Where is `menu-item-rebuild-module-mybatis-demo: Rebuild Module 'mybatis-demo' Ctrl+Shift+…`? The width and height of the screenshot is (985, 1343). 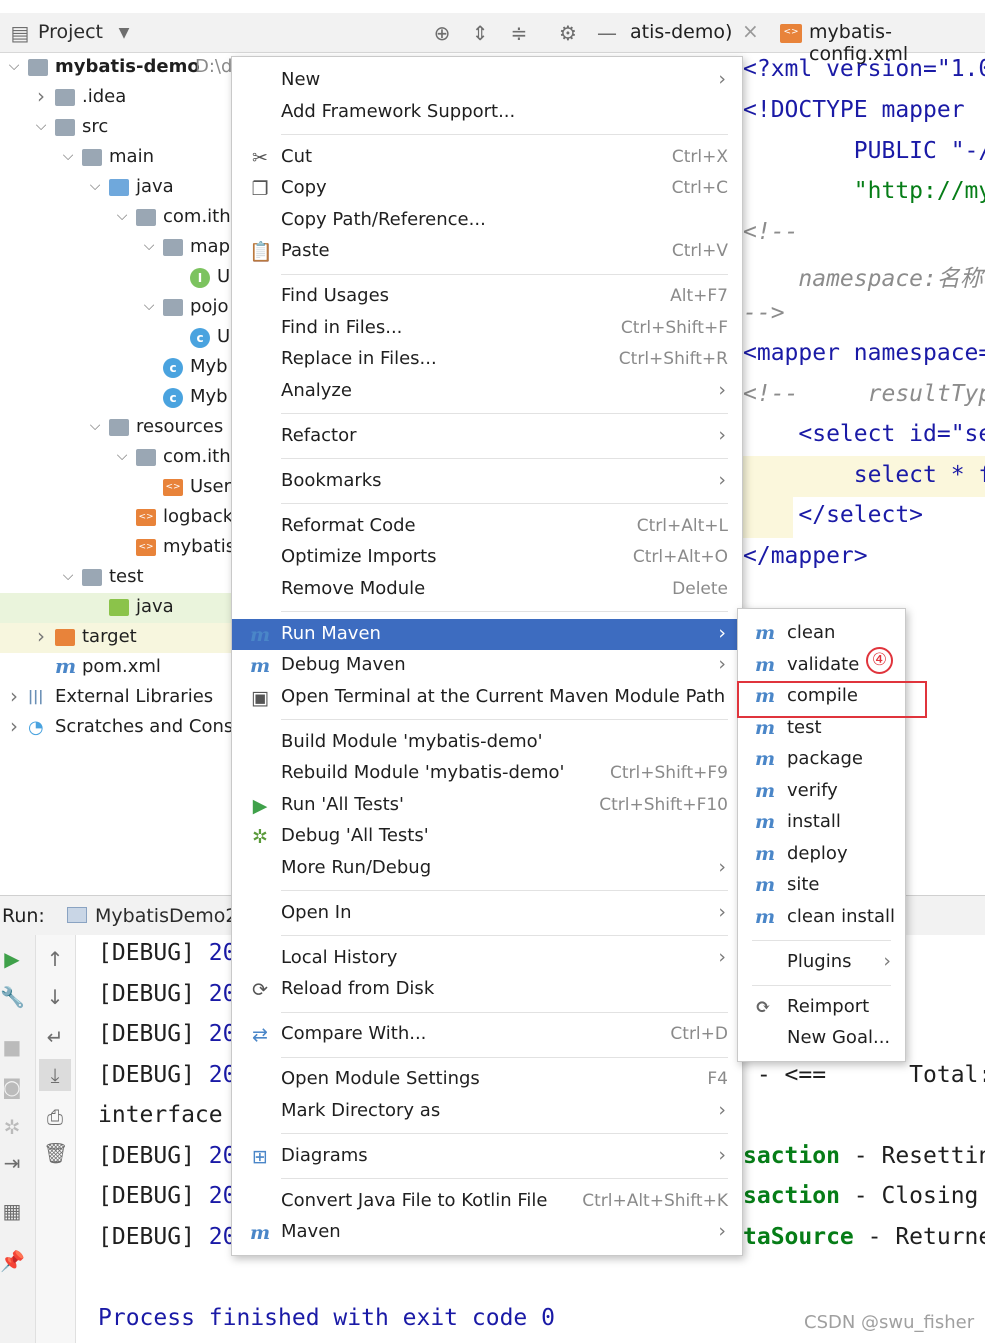 menu-item-rebuild-module-mybatis-demo: Rebuild Module 'mybatis-demo' Ctrl+Shift+… is located at coordinates (487, 773).